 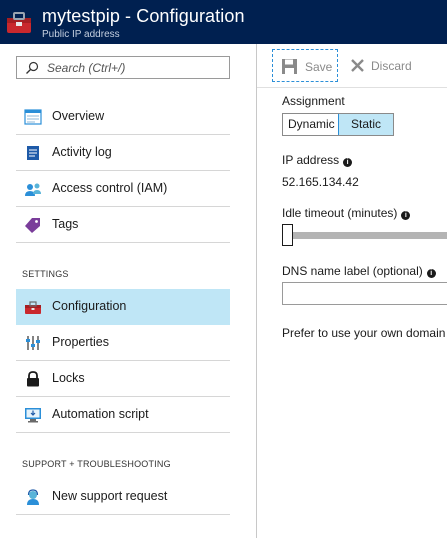 I want to click on search-box, so click(x=123, y=67).